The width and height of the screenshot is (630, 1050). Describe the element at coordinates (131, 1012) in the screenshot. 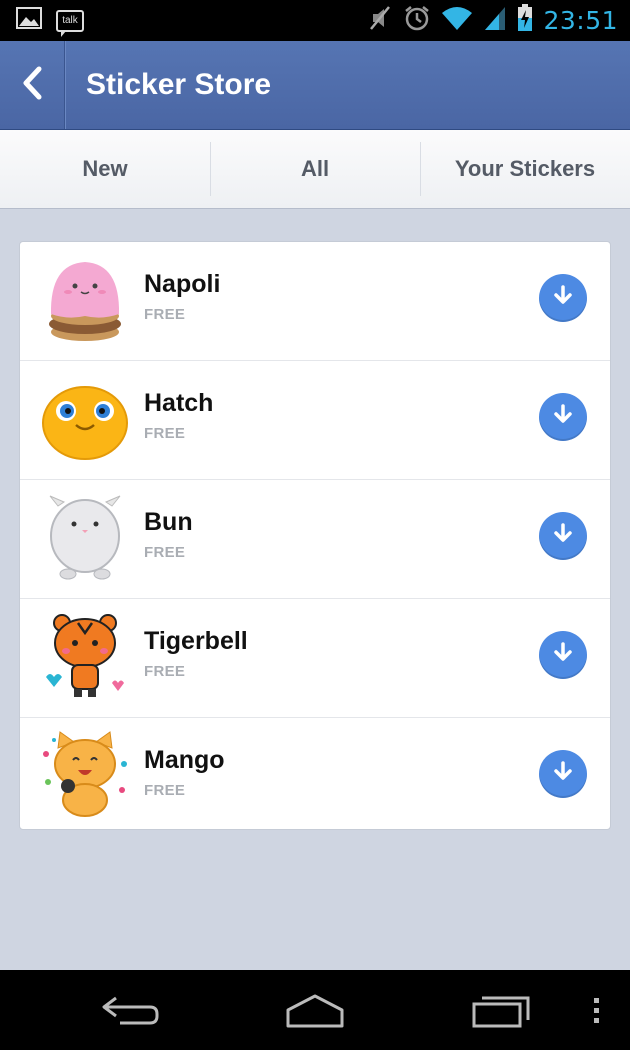

I see `back-icon` at that location.